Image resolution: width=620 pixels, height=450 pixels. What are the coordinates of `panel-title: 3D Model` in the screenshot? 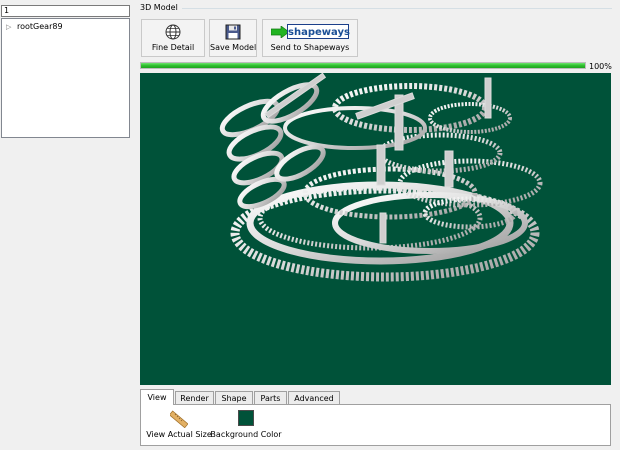 It's located at (159, 7).